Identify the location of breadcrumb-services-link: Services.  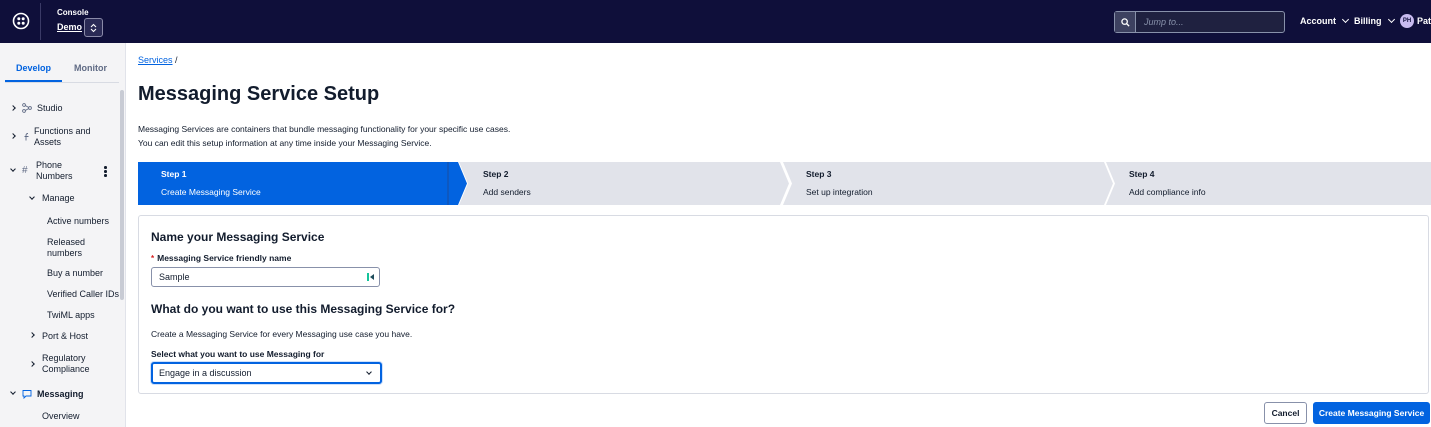
(155, 60).